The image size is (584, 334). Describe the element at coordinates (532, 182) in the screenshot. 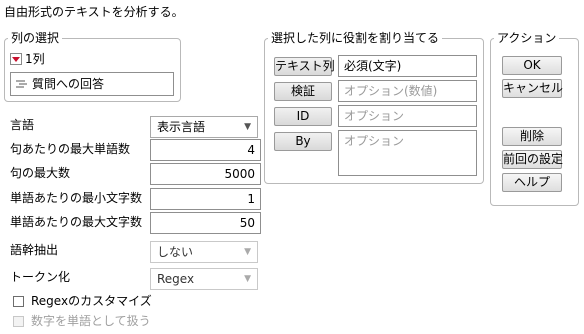

I see `help-button: ヘルプ` at that location.